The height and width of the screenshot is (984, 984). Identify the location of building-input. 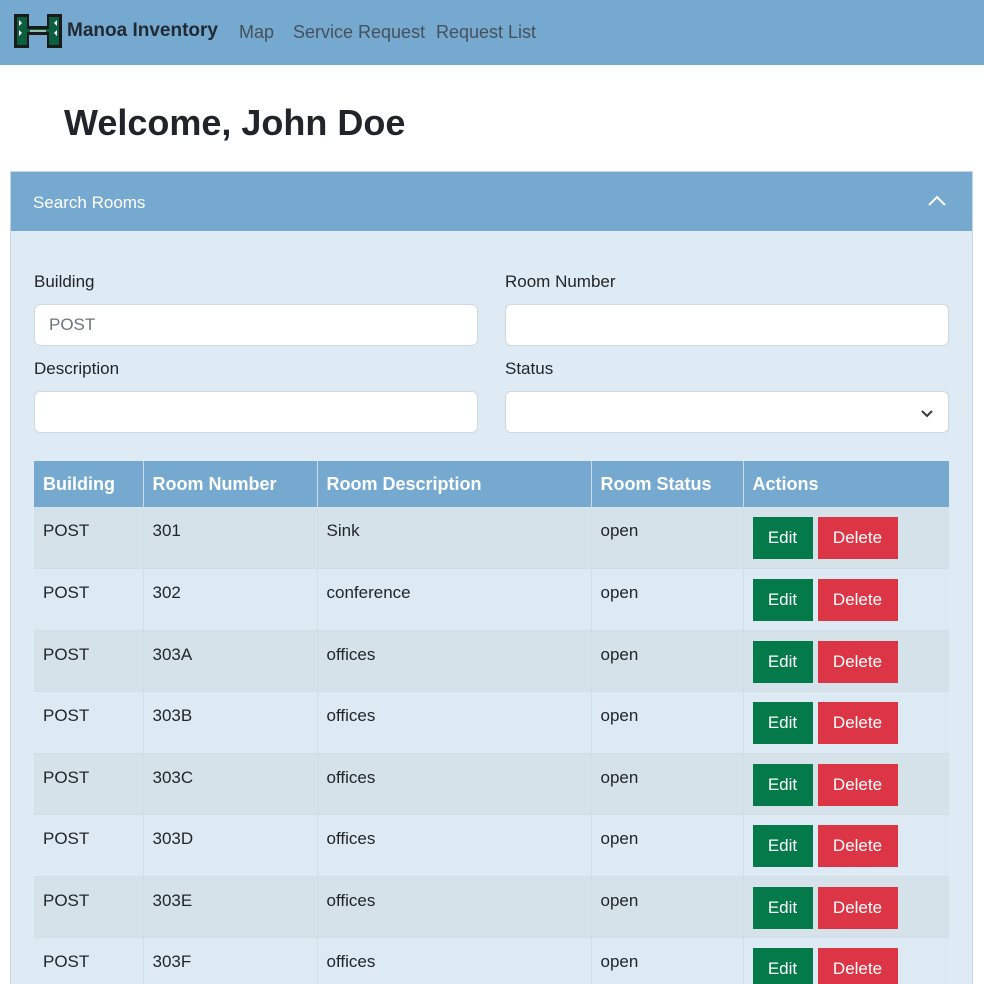
(256, 325).